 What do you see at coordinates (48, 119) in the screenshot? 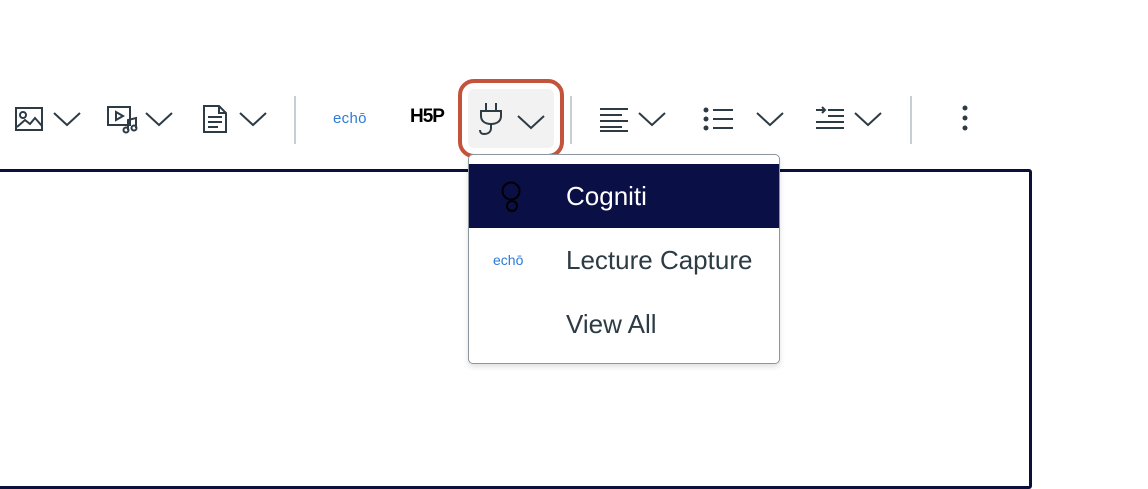
I see `image-button` at bounding box center [48, 119].